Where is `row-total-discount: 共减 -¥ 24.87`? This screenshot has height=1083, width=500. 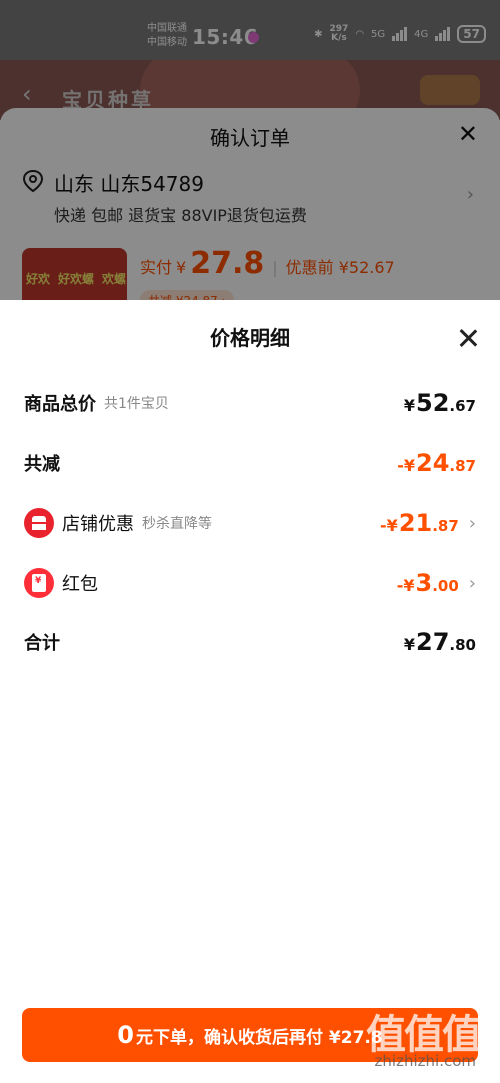 row-total-discount: 共减 -¥ 24.87 is located at coordinates (250, 463).